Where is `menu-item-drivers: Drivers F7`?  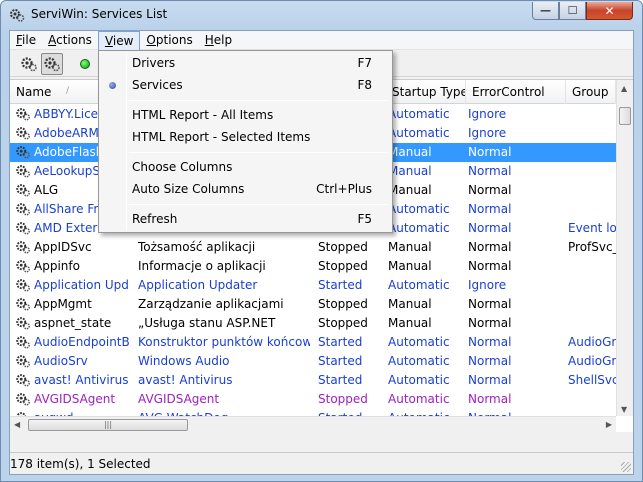 menu-item-drivers: Drivers F7 is located at coordinates (245, 64).